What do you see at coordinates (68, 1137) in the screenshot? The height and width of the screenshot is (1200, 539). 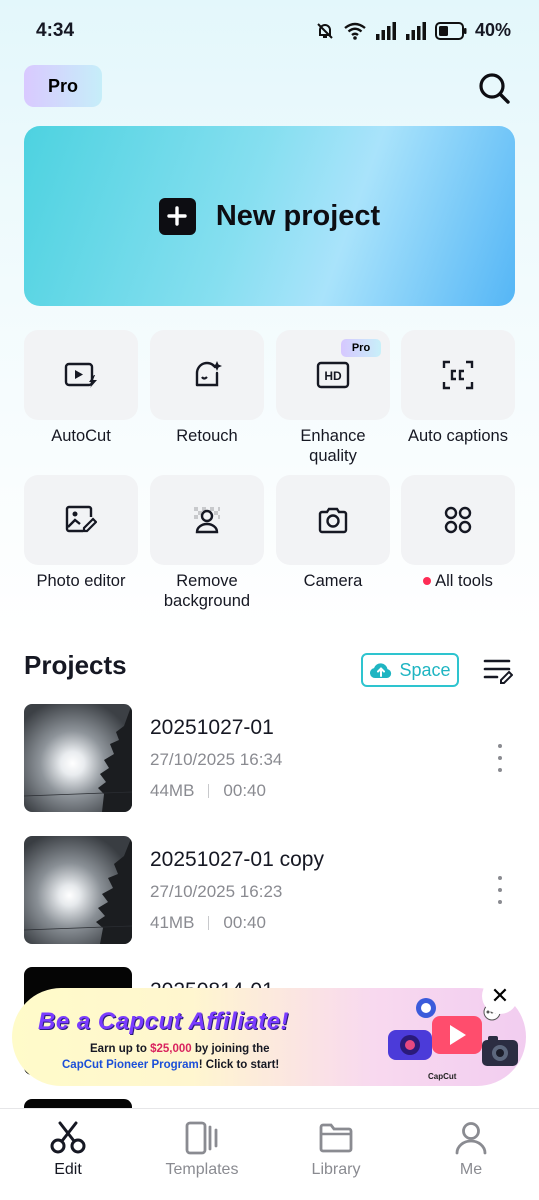 I see `scissors-icon` at bounding box center [68, 1137].